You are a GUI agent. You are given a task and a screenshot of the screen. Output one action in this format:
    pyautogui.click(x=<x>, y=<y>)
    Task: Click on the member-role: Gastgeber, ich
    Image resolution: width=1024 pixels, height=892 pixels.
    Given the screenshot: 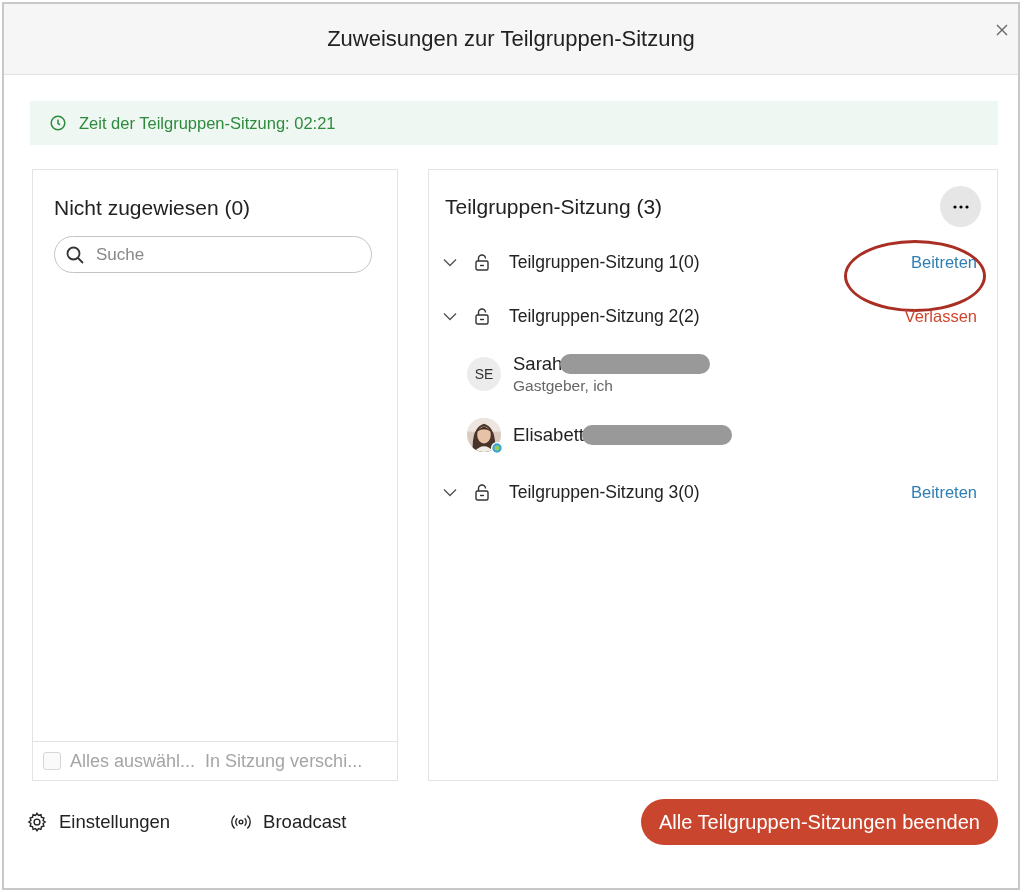 What is the action you would take?
    pyautogui.click(x=563, y=385)
    